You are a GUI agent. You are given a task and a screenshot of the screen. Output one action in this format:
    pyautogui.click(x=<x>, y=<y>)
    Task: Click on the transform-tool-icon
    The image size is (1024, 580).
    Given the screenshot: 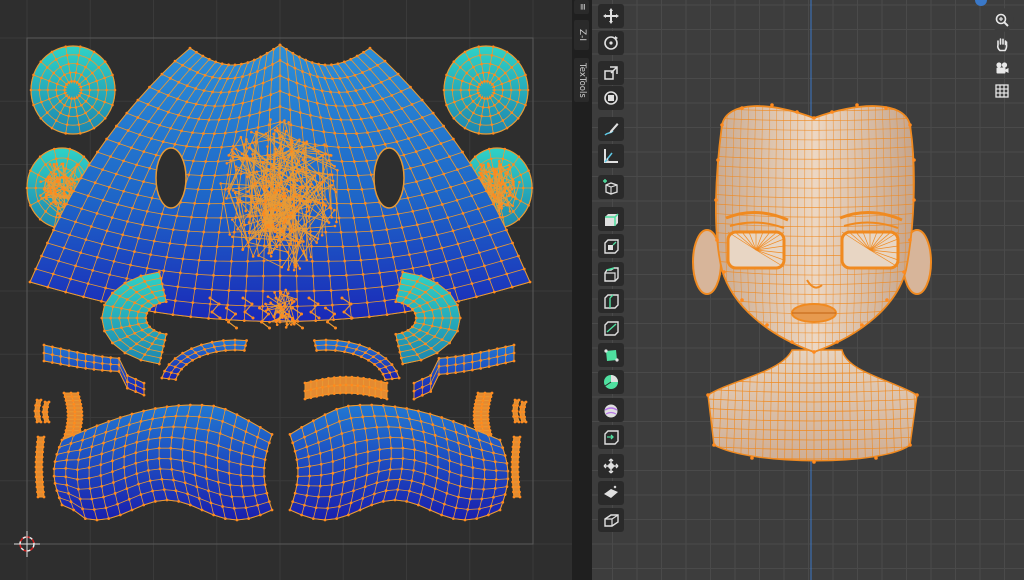 What is the action you would take?
    pyautogui.click(x=611, y=98)
    